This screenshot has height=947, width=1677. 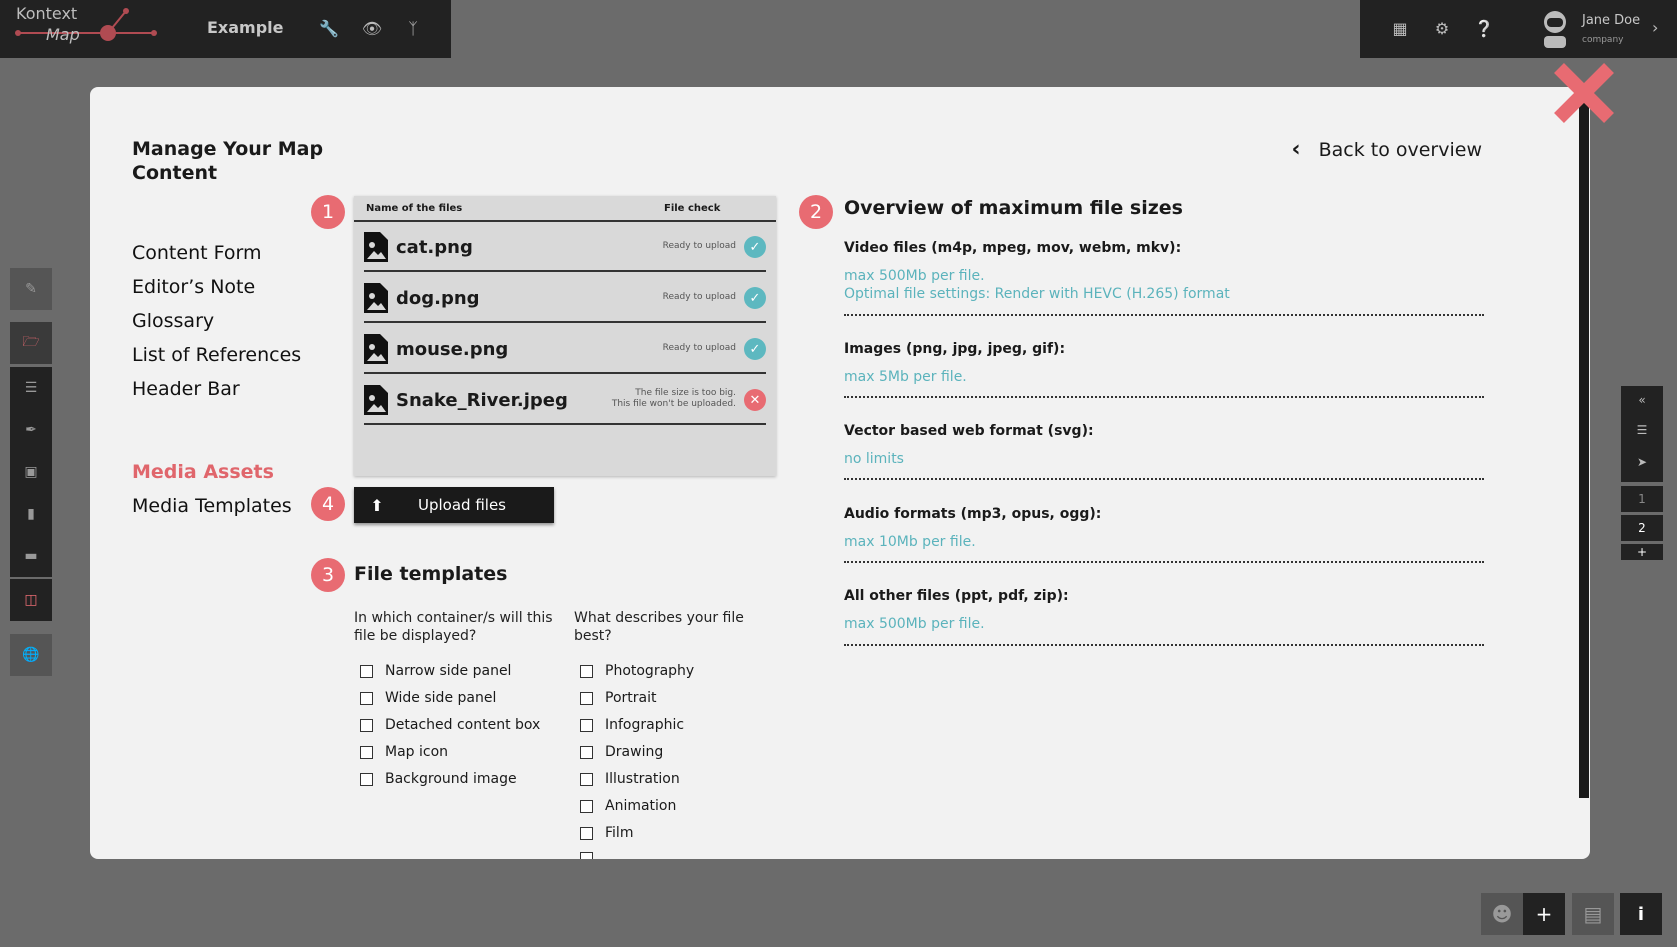 What do you see at coordinates (463, 725) in the screenshot?
I see `checkbox-label: Detached content box` at bounding box center [463, 725].